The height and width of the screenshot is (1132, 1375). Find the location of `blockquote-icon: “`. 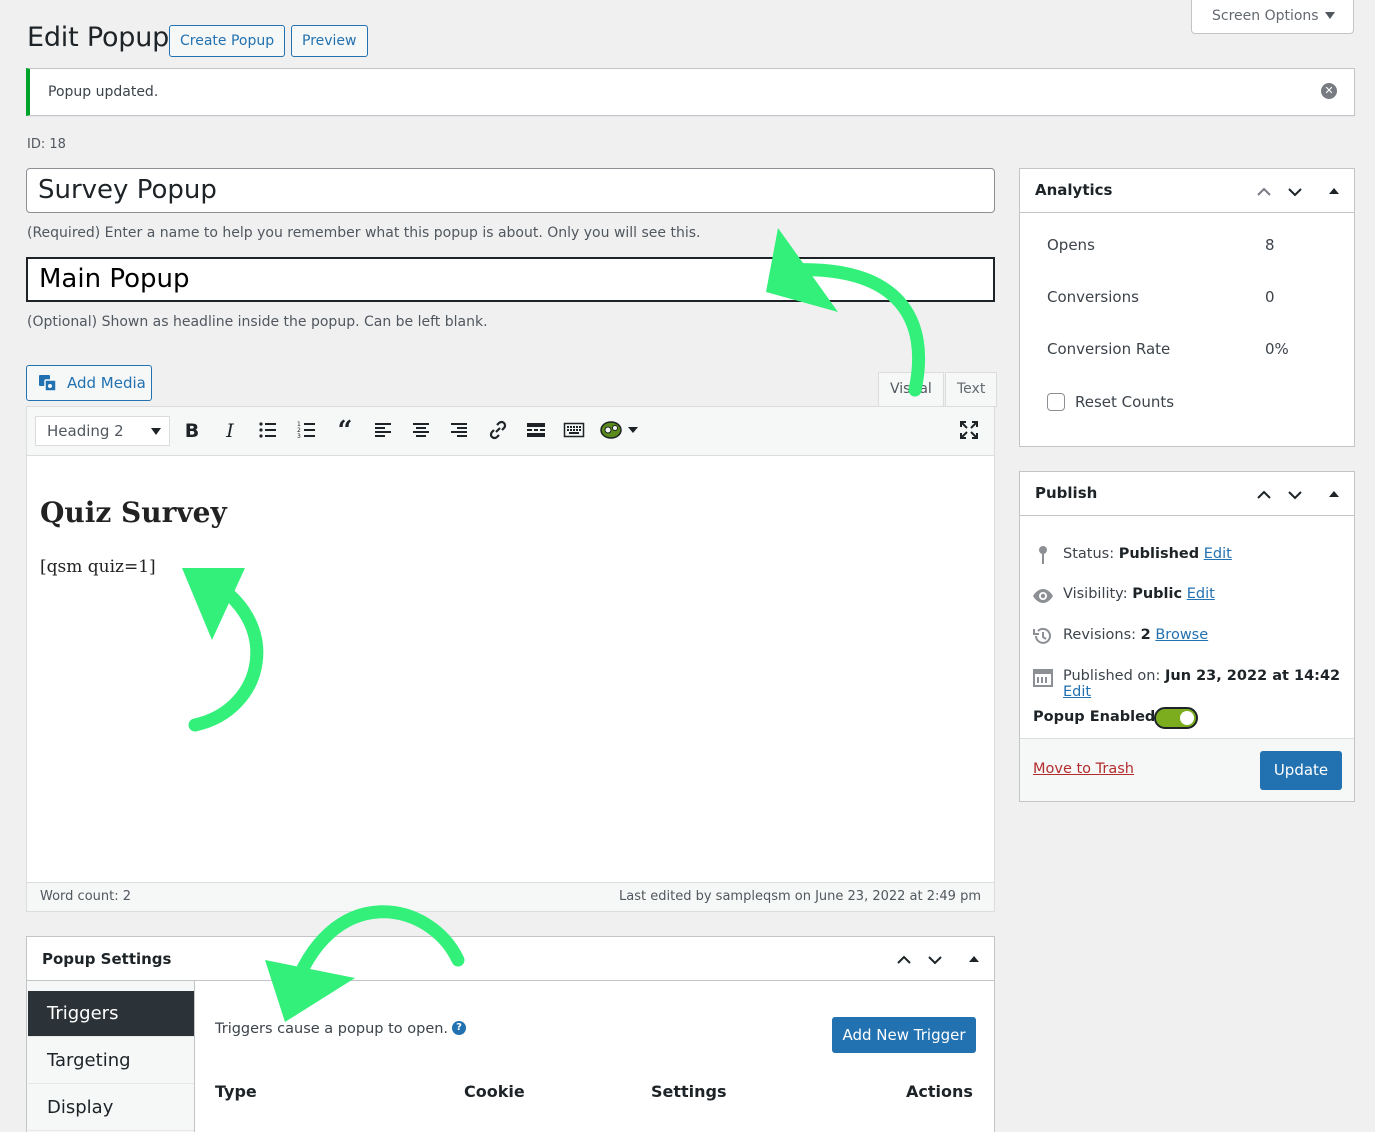

blockquote-icon: “ is located at coordinates (345, 431).